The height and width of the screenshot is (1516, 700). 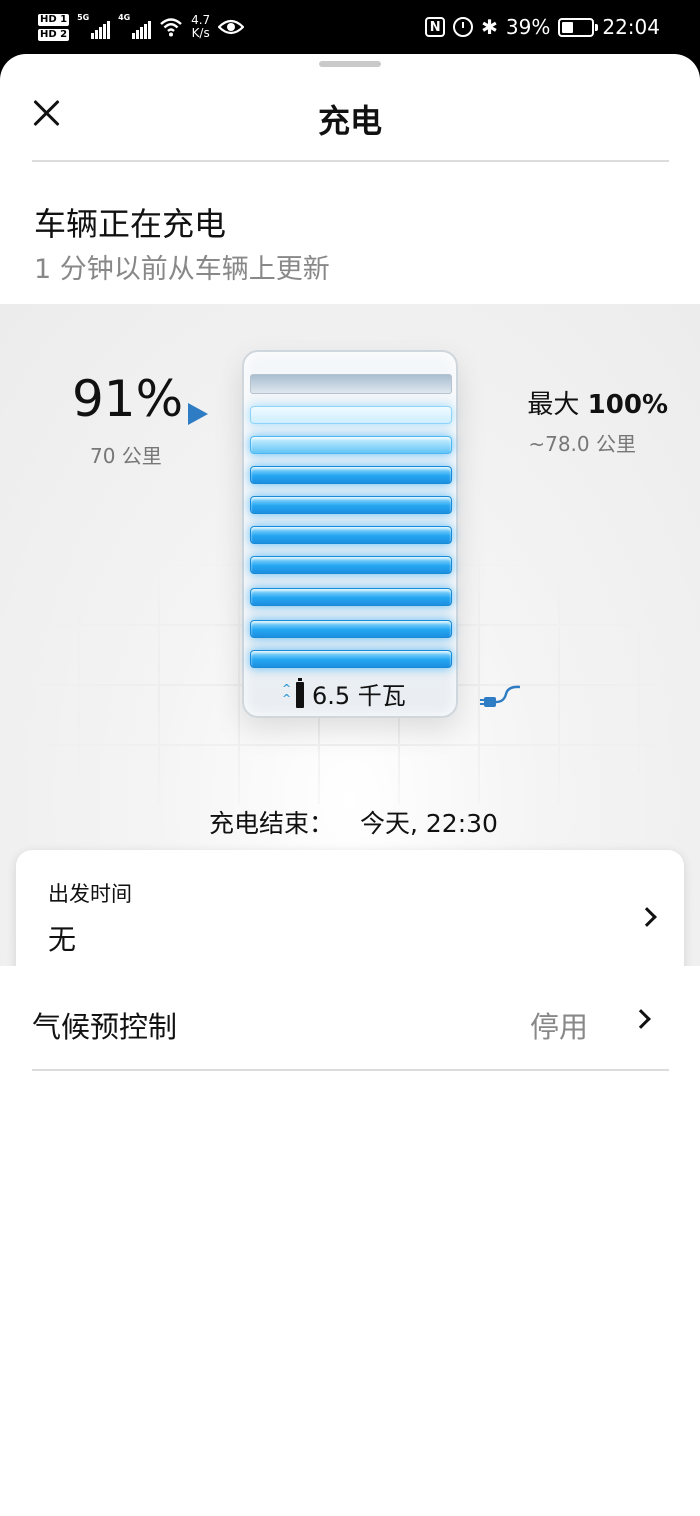 I want to click on climate-divider, so click(x=350, y=1070).